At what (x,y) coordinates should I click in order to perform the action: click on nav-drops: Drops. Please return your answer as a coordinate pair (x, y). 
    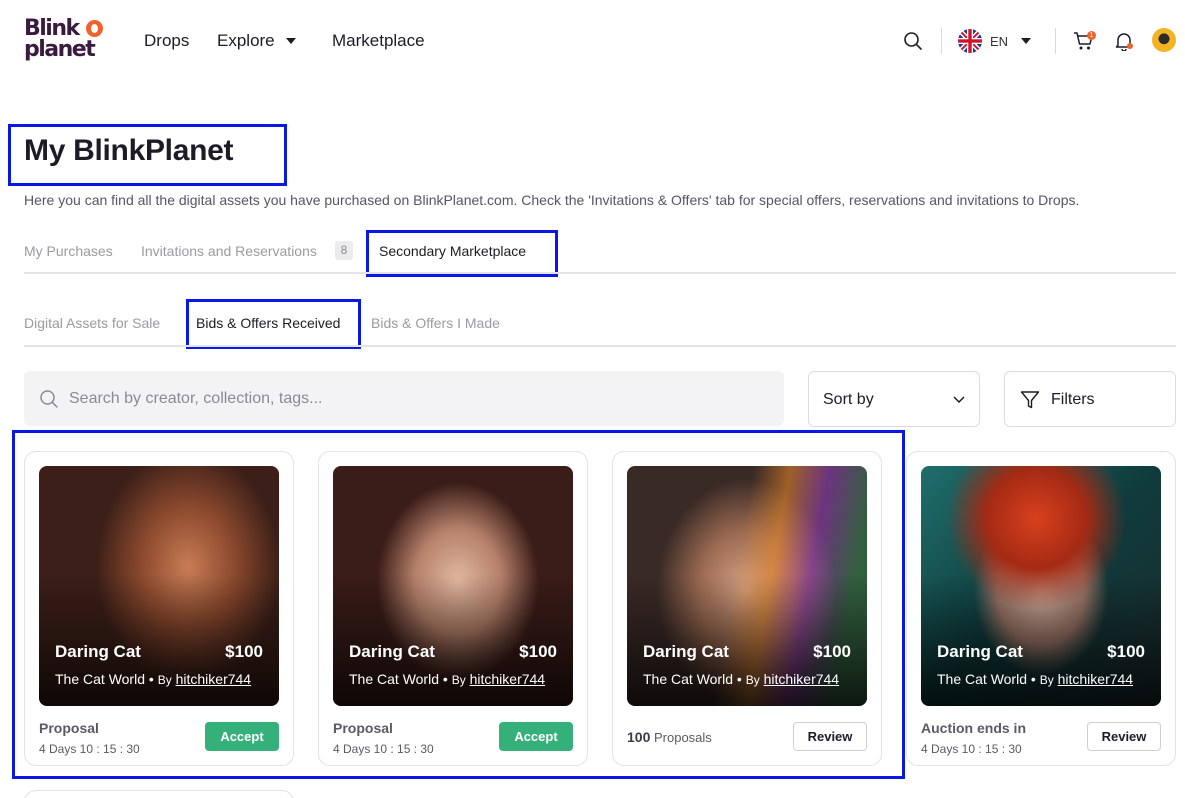
    Looking at the image, I should click on (166, 41).